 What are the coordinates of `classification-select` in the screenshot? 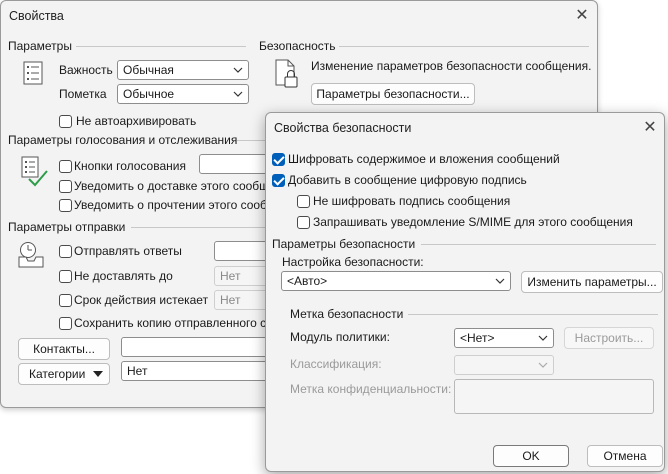 It's located at (504, 365).